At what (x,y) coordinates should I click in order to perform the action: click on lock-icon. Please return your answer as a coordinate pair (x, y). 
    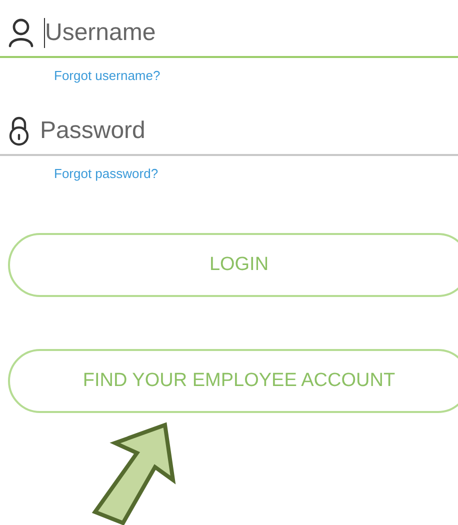
    Looking at the image, I should click on (19, 131).